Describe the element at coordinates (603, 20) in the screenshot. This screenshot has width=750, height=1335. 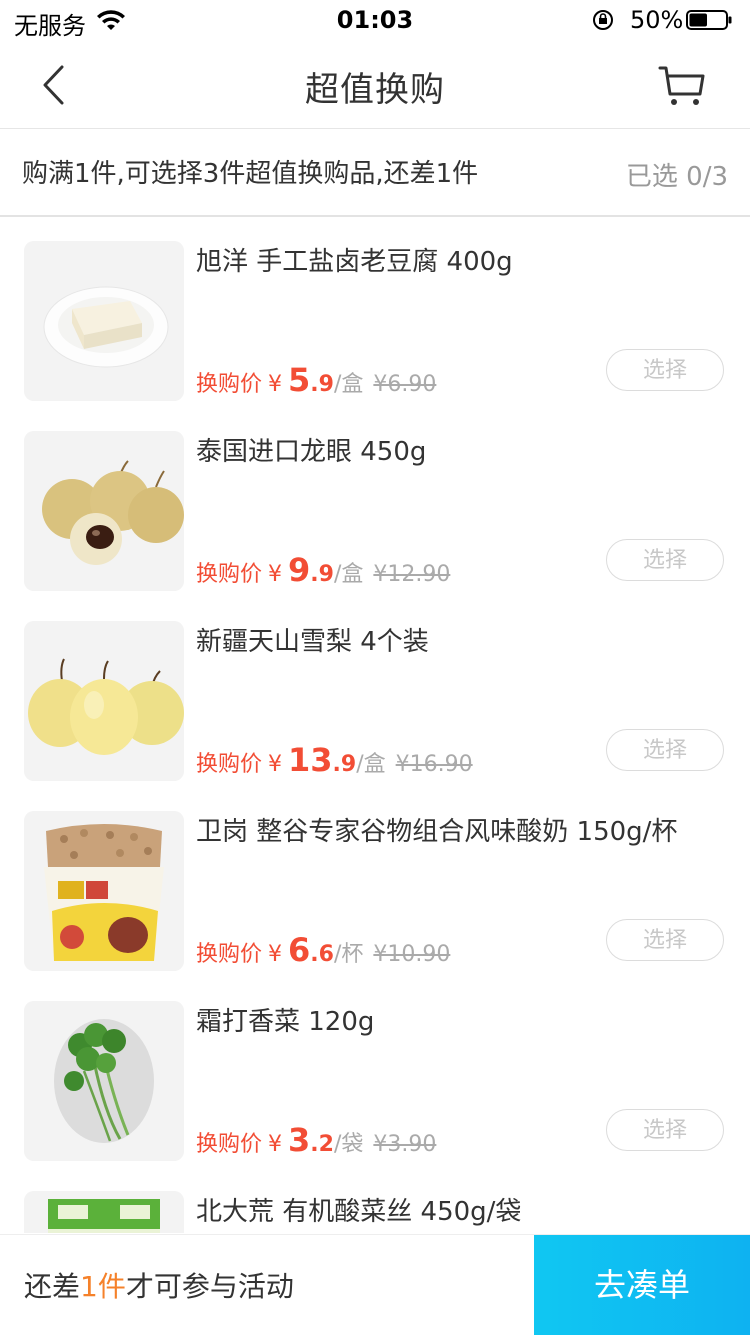
I see `orientation-lock-icon` at that location.